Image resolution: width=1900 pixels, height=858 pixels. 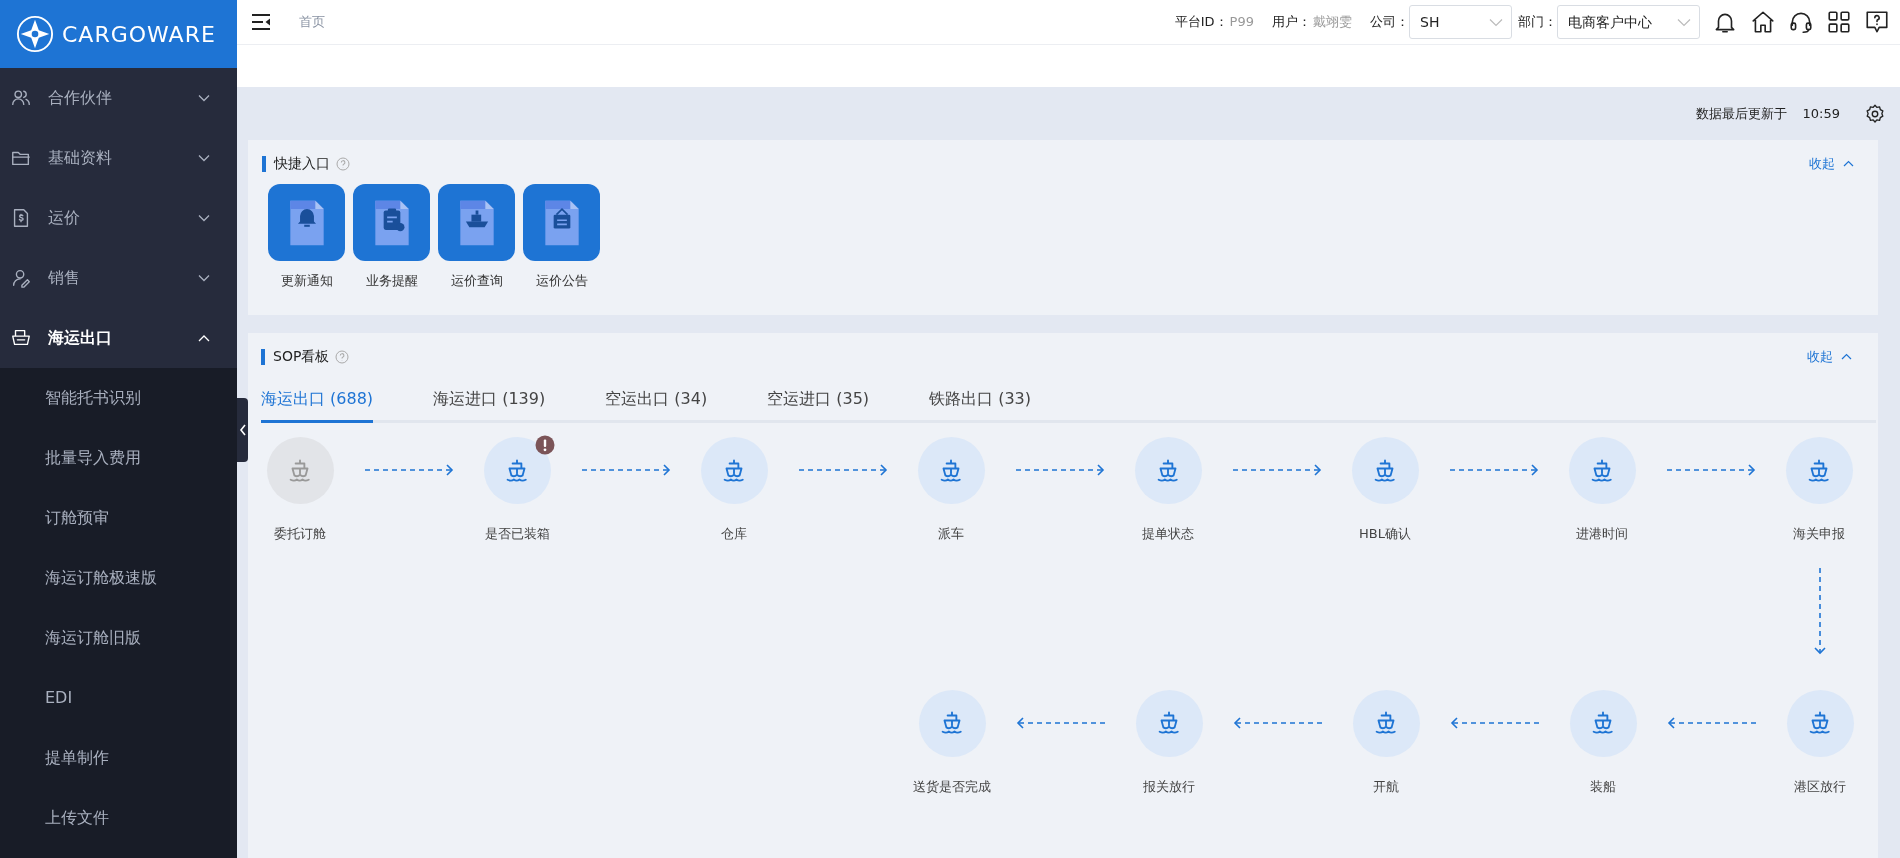 I want to click on step-label: 进港时间, so click(x=1602, y=534).